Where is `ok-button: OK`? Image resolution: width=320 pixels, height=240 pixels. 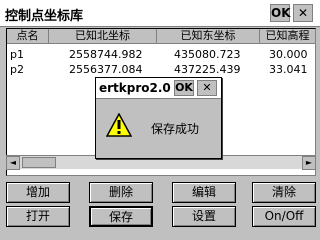
ok-button: OK is located at coordinates (280, 13).